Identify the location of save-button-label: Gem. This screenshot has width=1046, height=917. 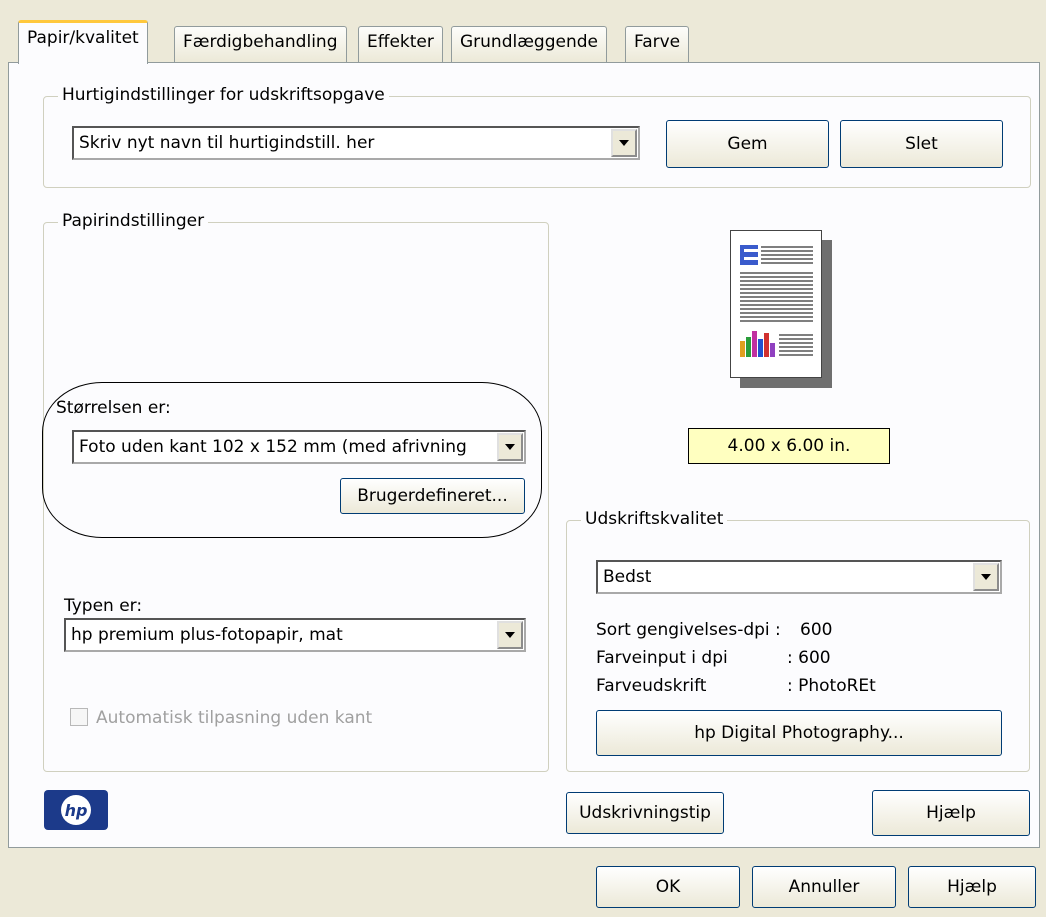
(747, 144).